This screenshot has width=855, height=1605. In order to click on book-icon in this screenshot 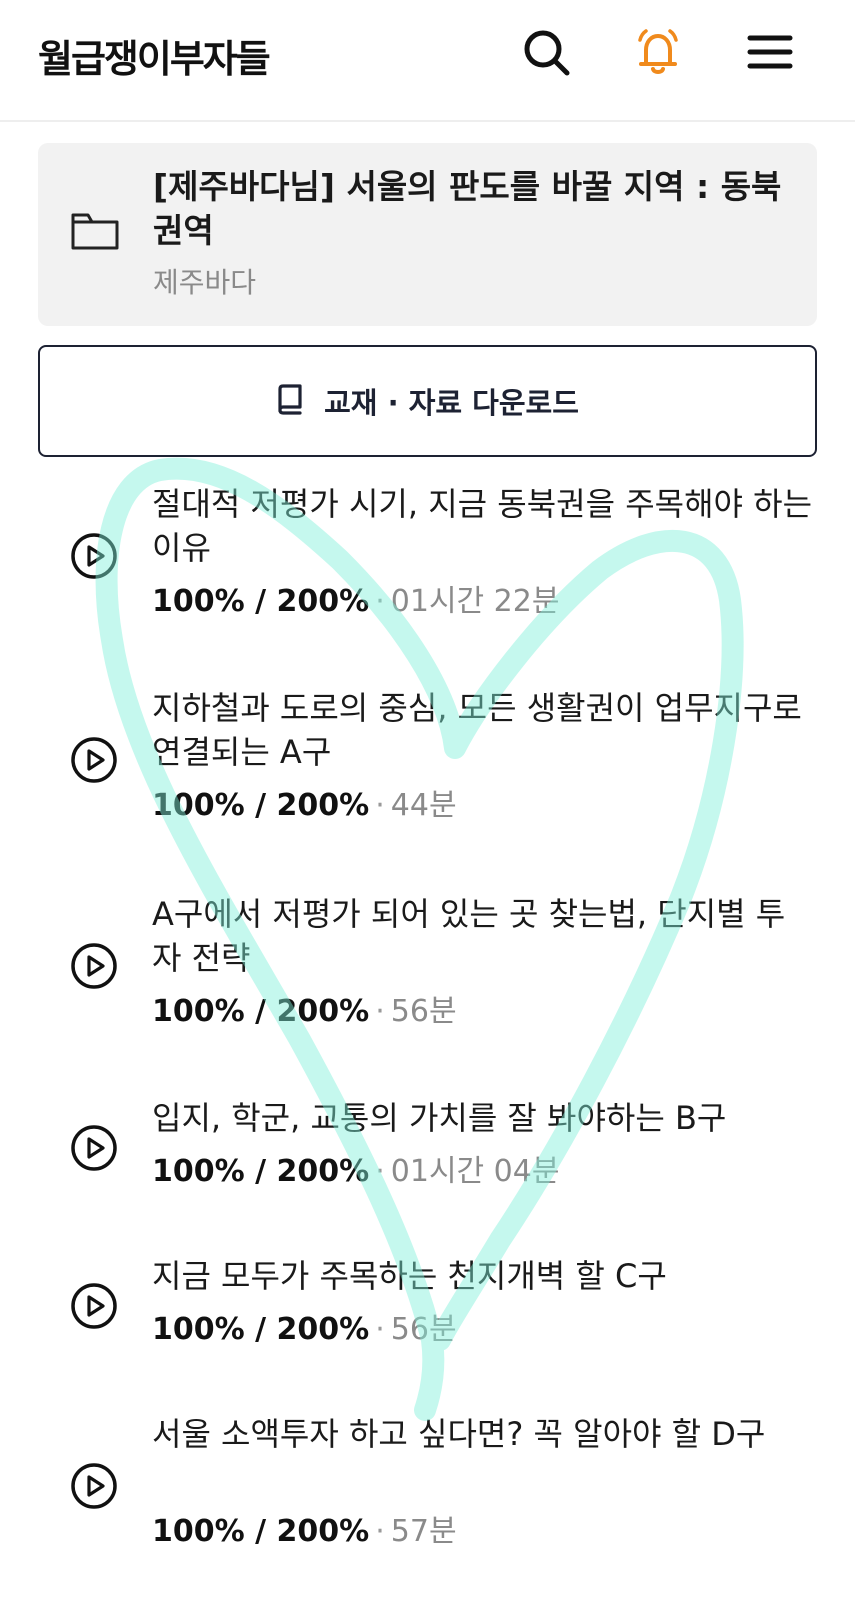, I will do `click(290, 401)`.